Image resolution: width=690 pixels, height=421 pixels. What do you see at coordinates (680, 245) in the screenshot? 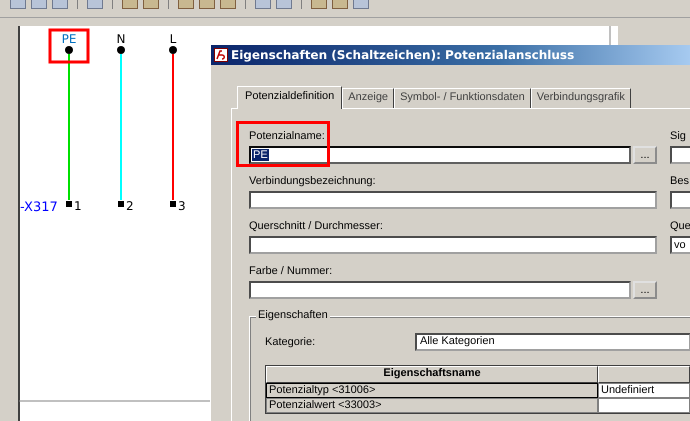
I see `input-field: vo` at bounding box center [680, 245].